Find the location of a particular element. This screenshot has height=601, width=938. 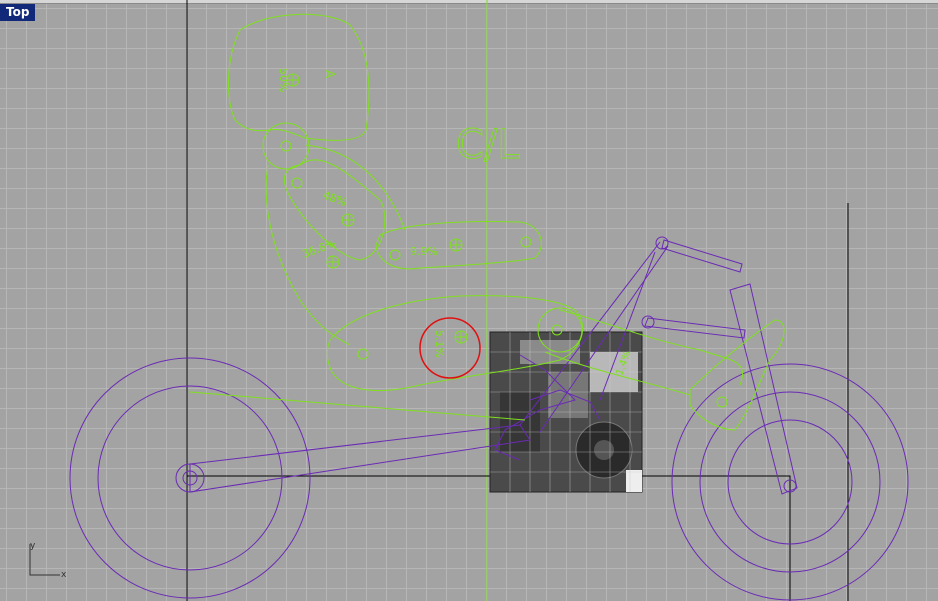

elbow-pivot is located at coordinates (297, 183).